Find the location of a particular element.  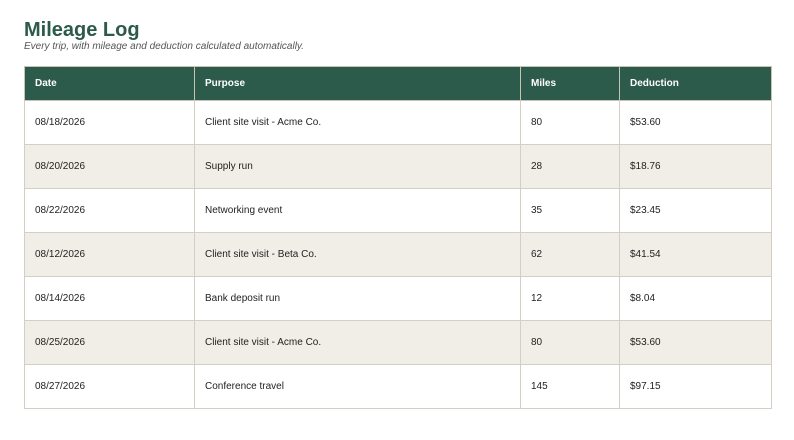

column-header-deduction: Deduction is located at coordinates (695, 83).